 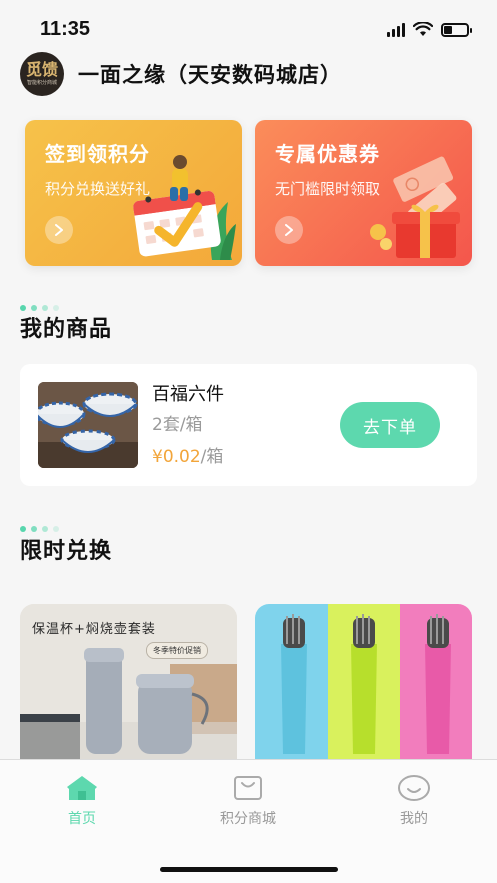 What do you see at coordinates (248, 425) in the screenshot?
I see `product-card: 百福六件 2套/箱 ¥0.02/箱 去下单` at bounding box center [248, 425].